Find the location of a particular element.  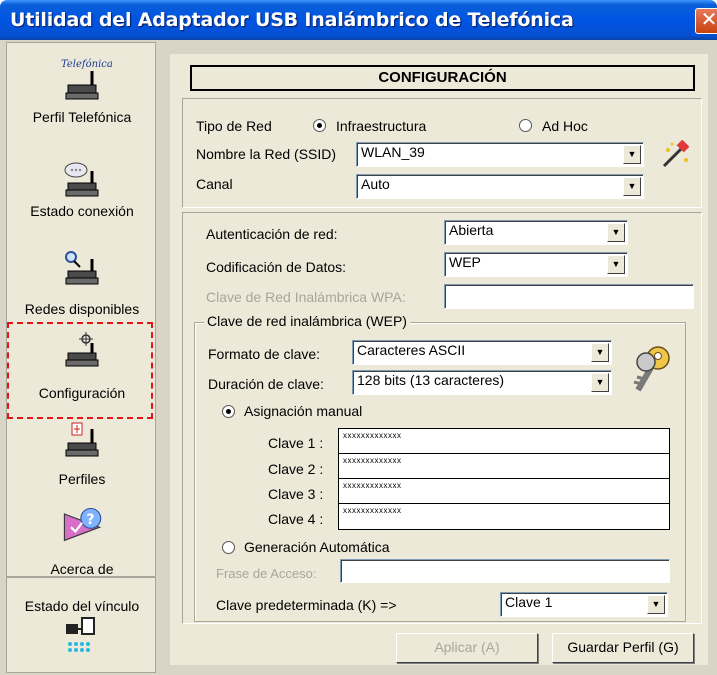

ssid-select: WLAN_39 ▼ is located at coordinates (500, 154).